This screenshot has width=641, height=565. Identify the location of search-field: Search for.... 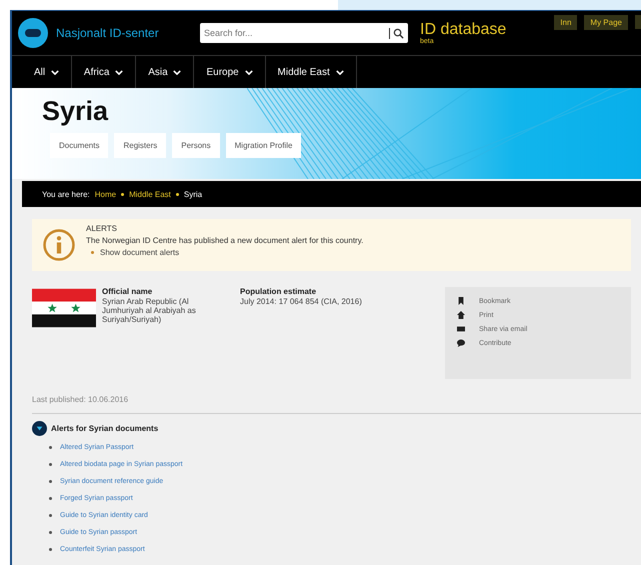
(292, 33).